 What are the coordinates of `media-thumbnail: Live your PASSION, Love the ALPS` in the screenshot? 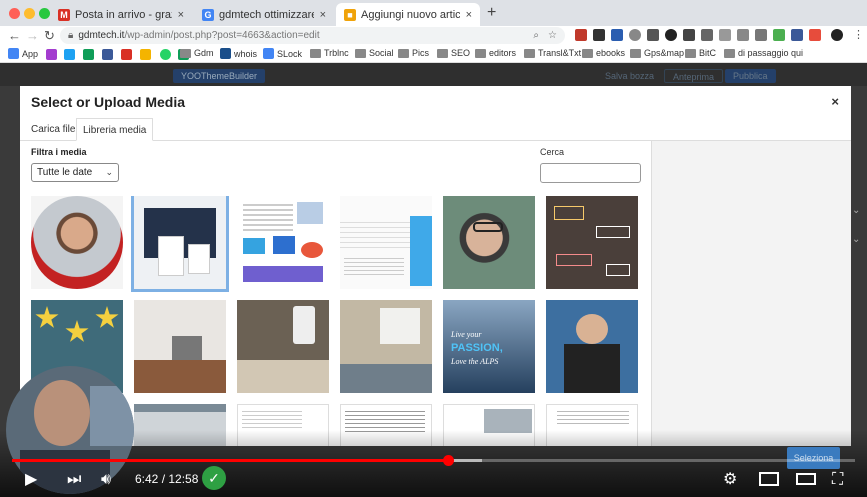 It's located at (489, 346).